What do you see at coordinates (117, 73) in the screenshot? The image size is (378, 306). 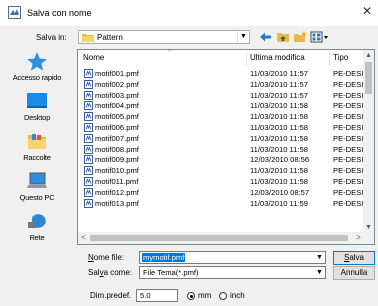 I see `file-name: motif001.pmf` at bounding box center [117, 73].